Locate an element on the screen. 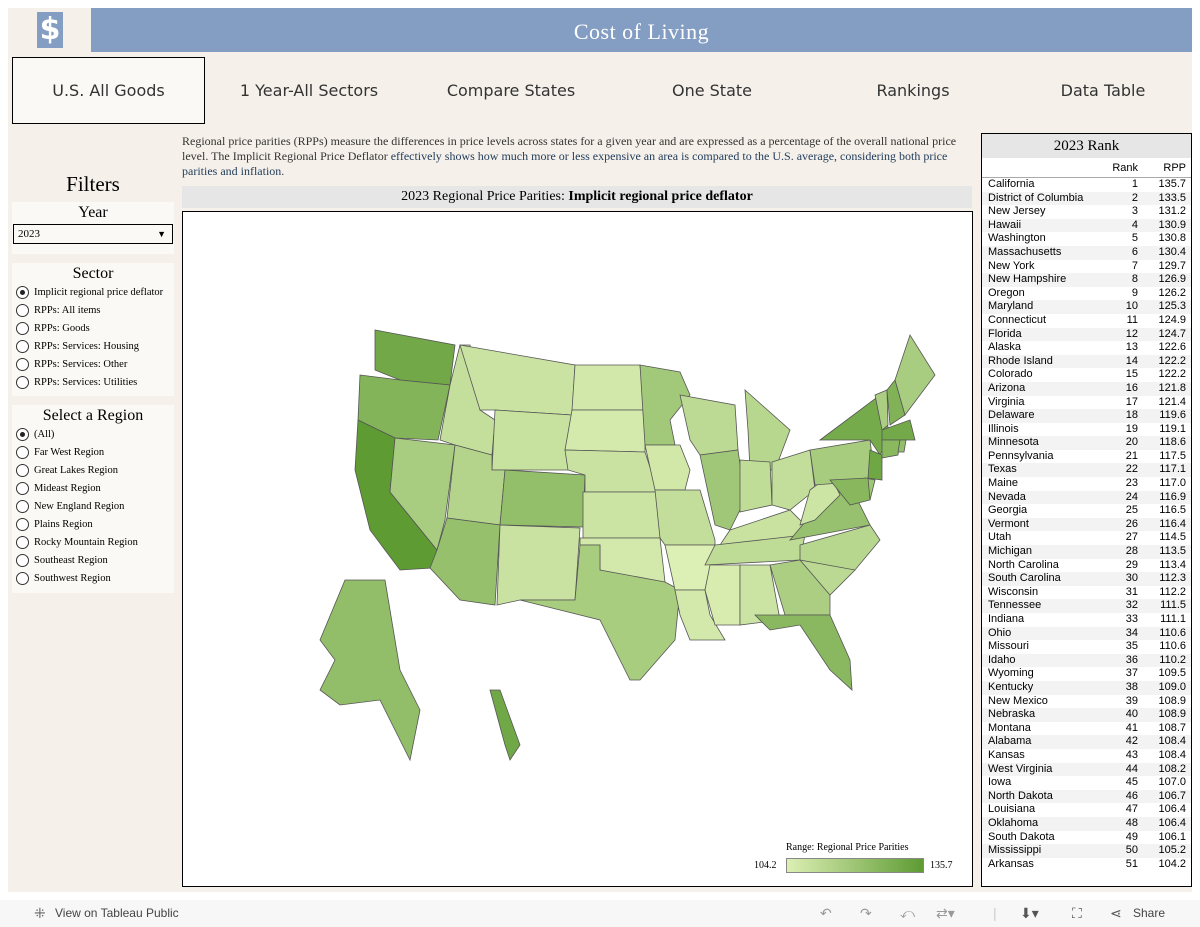 This screenshot has height=927, width=1200. region-option-label: Great Lakes Region is located at coordinates (76, 470).